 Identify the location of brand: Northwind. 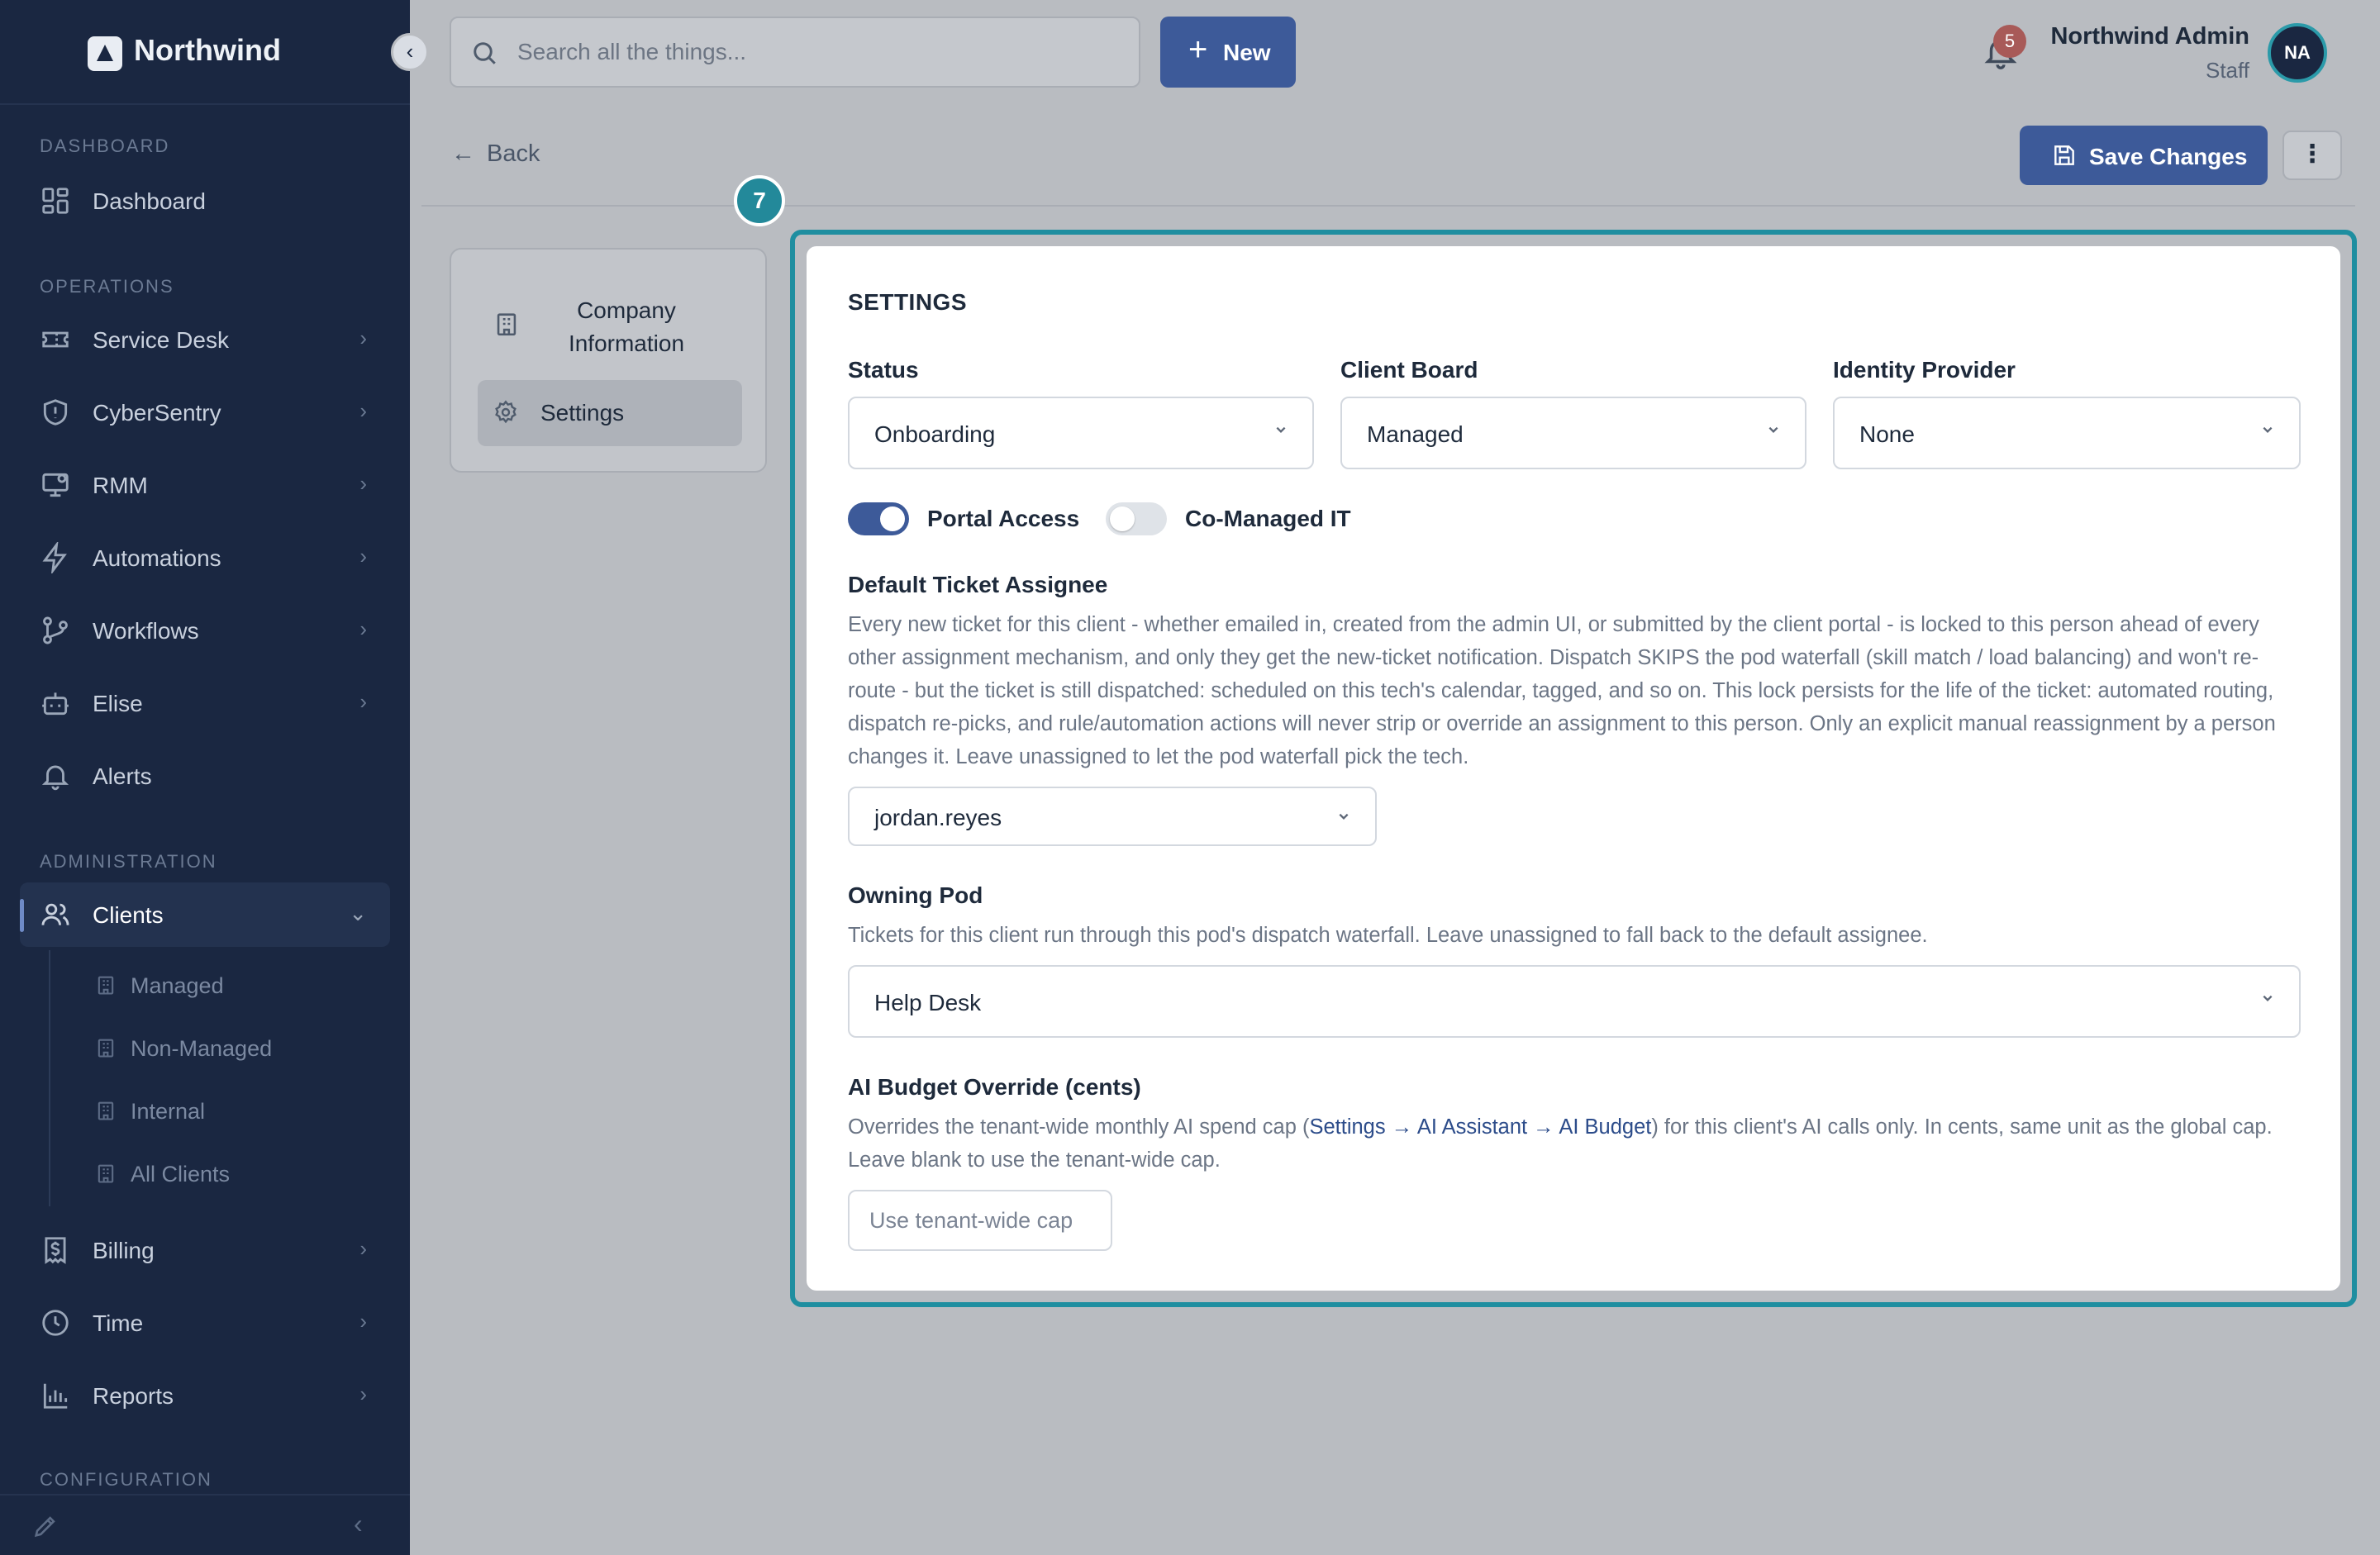
(205, 52).